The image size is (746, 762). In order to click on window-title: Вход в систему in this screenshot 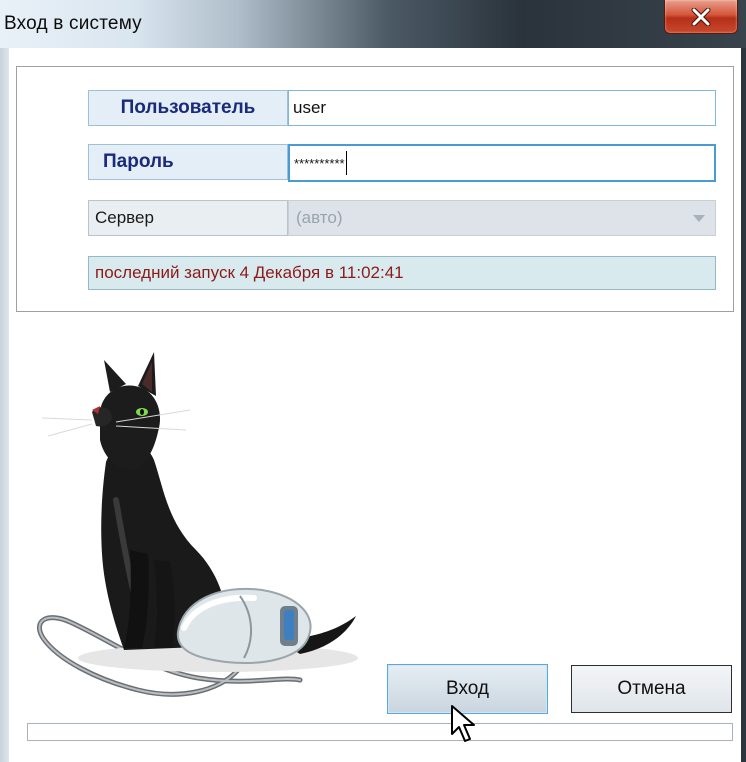, I will do `click(73, 23)`.